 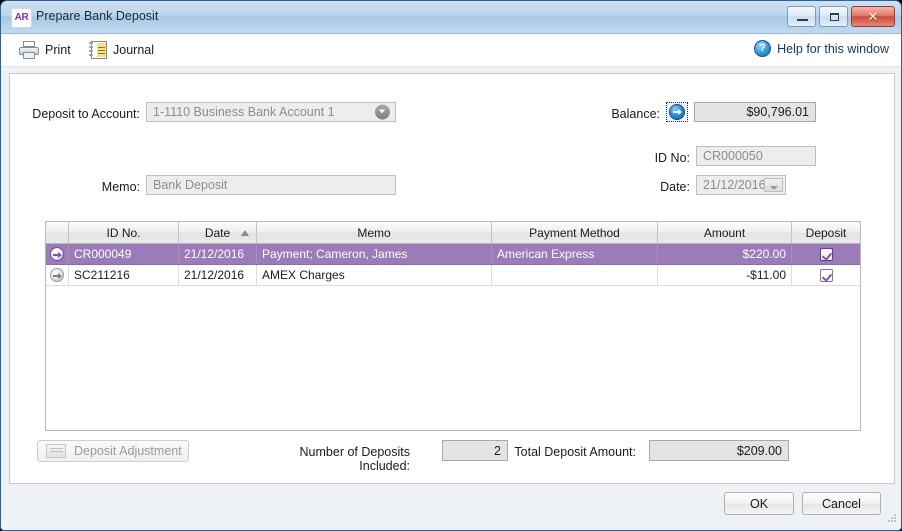 What do you see at coordinates (382, 112) in the screenshot?
I see `chevron-down-icon` at bounding box center [382, 112].